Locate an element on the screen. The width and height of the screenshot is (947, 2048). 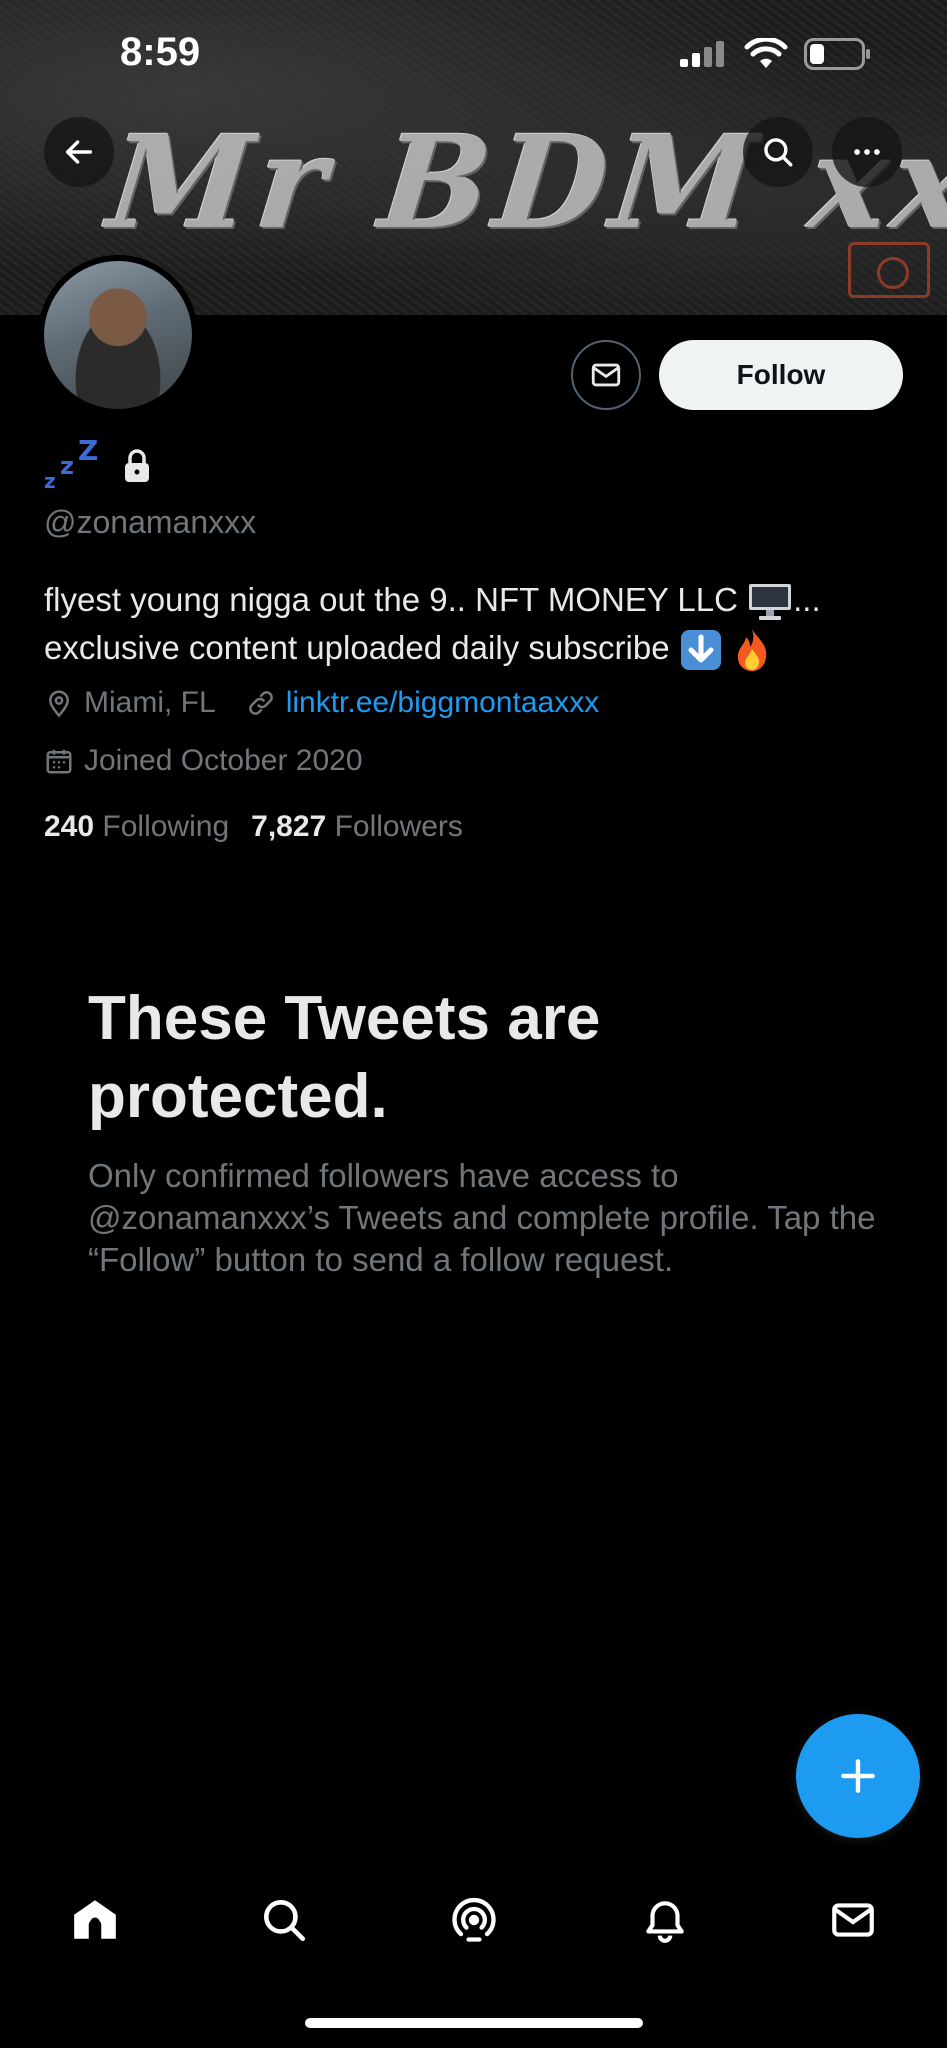
more-horizontal-icon is located at coordinates (867, 152).